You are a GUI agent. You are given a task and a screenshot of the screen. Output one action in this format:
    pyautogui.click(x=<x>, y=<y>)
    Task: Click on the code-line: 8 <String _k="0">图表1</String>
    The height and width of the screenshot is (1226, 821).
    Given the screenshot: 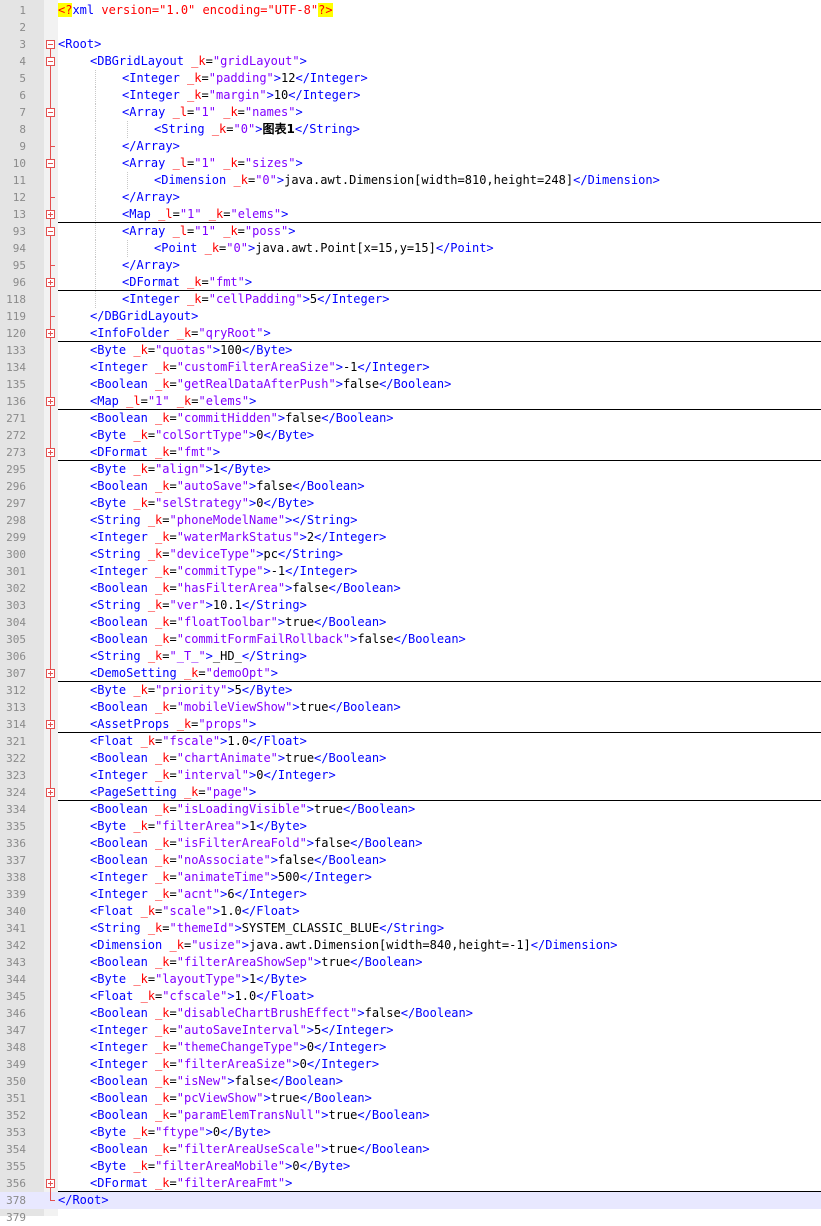 What is the action you would take?
    pyautogui.click(x=410, y=129)
    